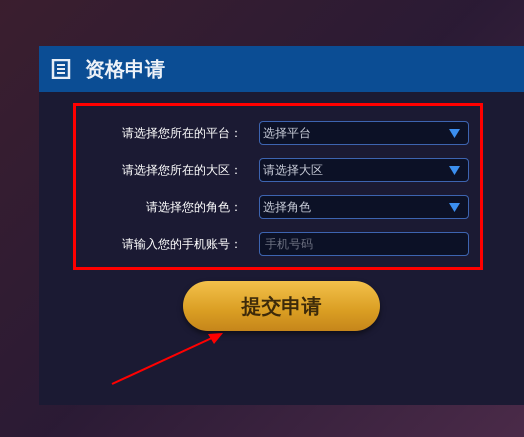 This screenshot has width=524, height=437. Describe the element at coordinates (364, 170) in the screenshot. I see `dropdown: 请选择大区` at that location.